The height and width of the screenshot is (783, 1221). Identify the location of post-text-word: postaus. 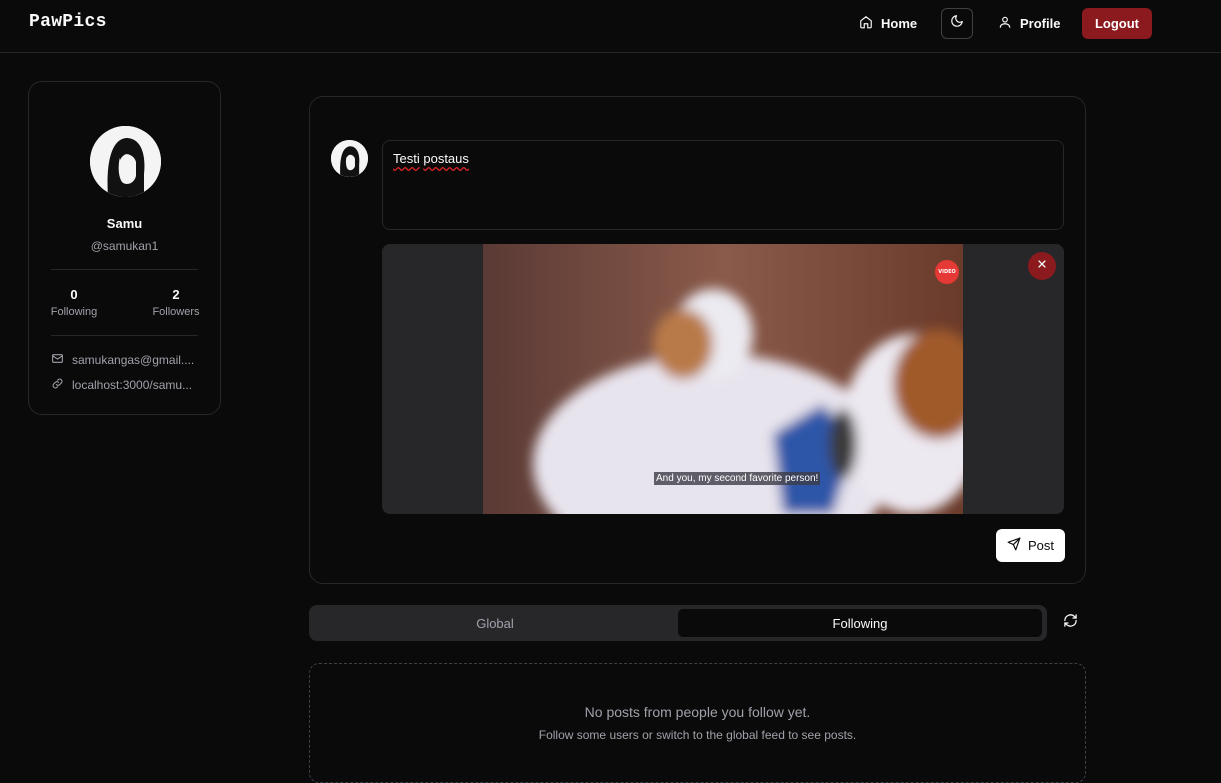
(446, 158).